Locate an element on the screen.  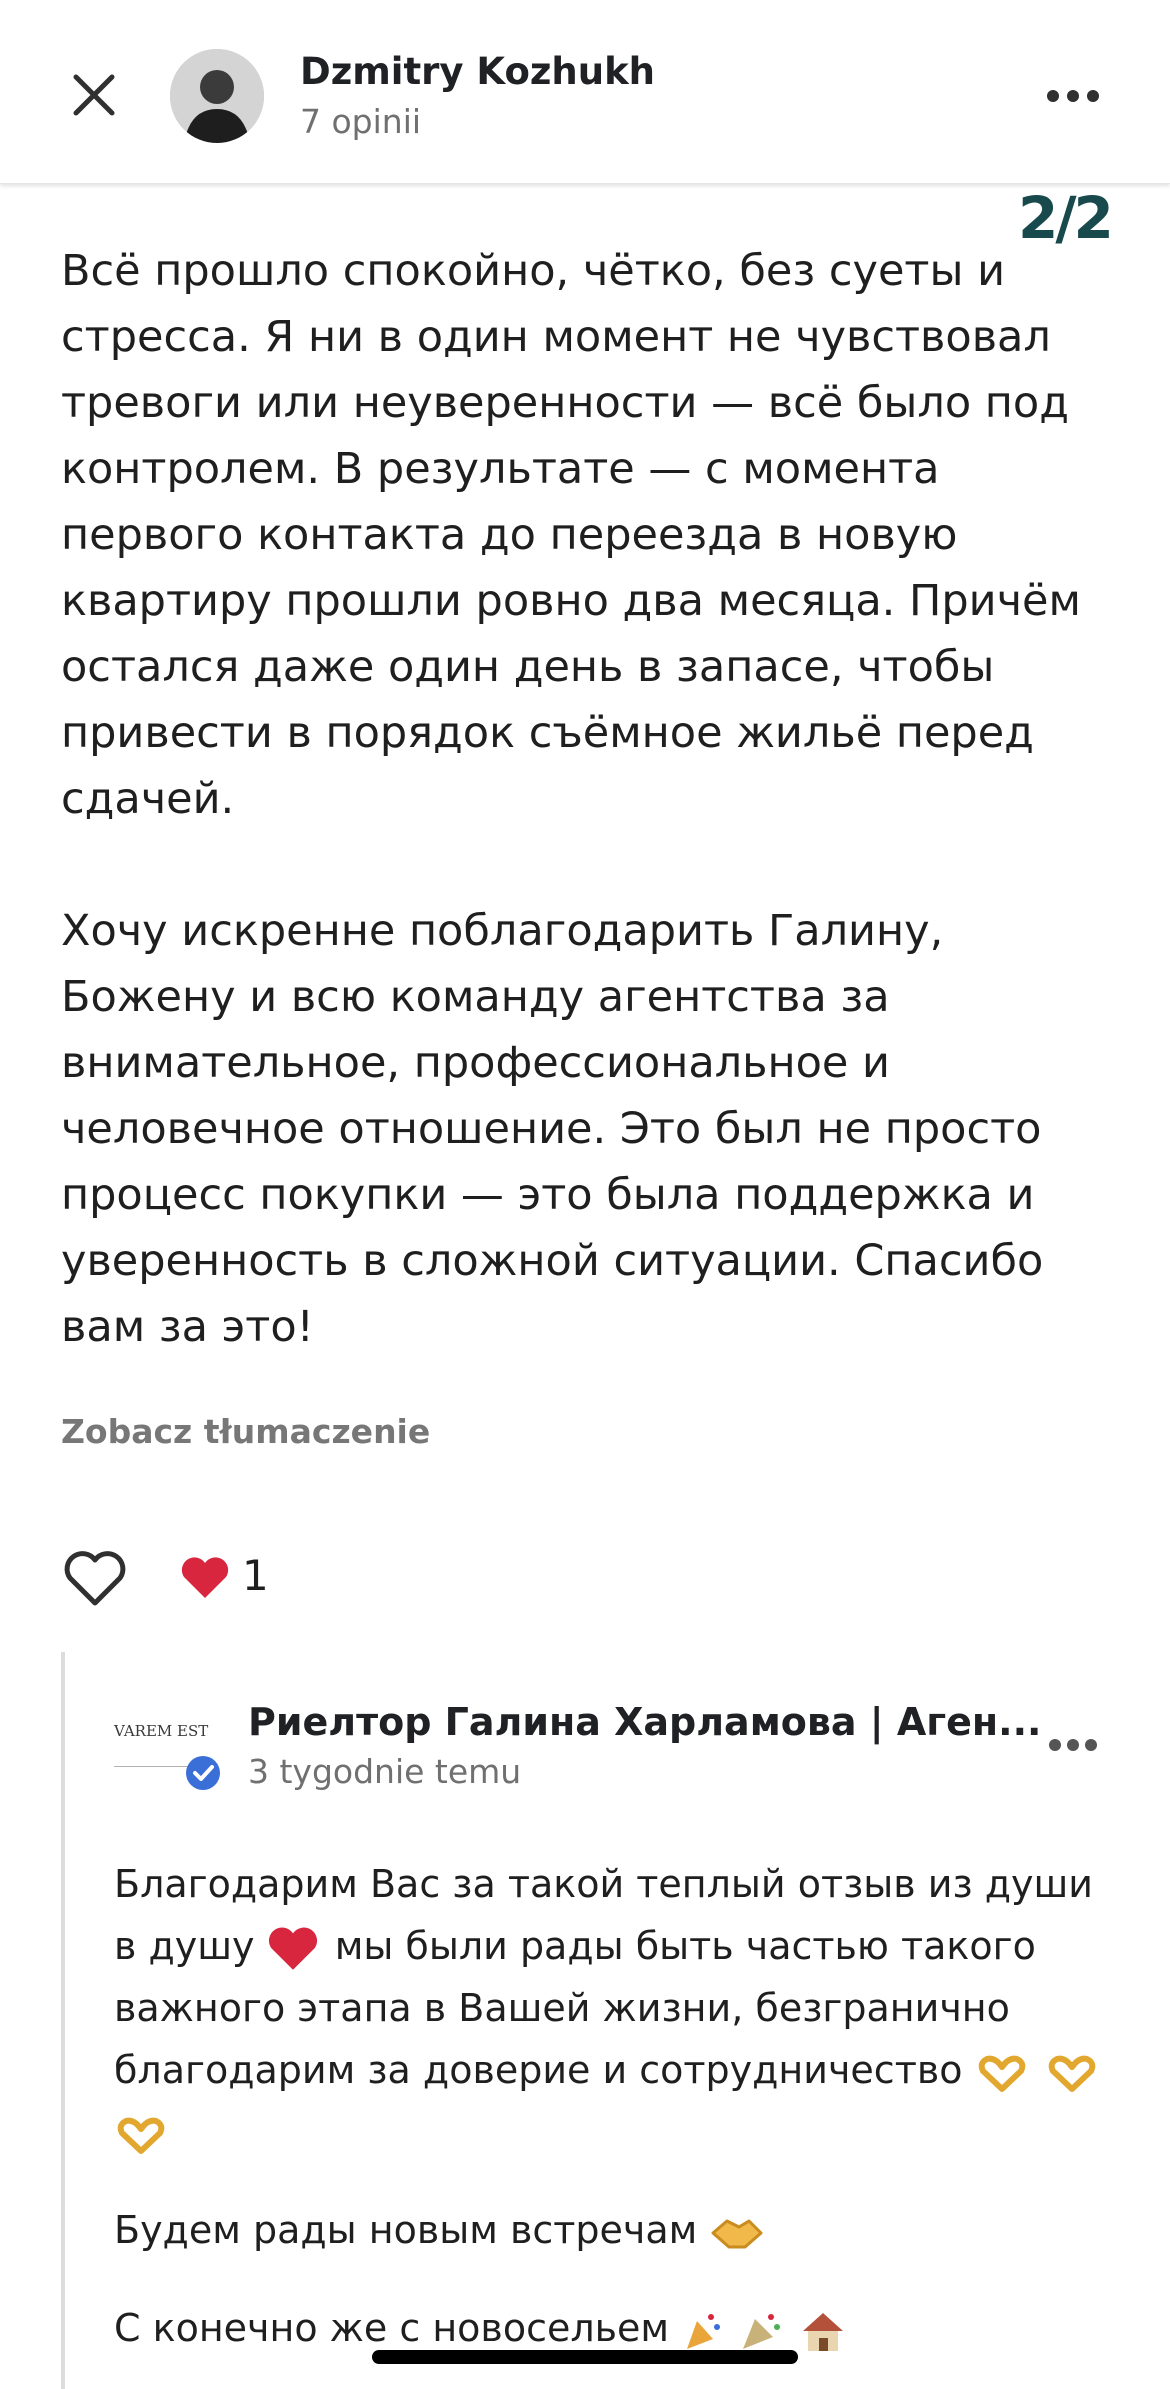
reply-text-part: Будем рады новым встречам is located at coordinates (406, 2230).